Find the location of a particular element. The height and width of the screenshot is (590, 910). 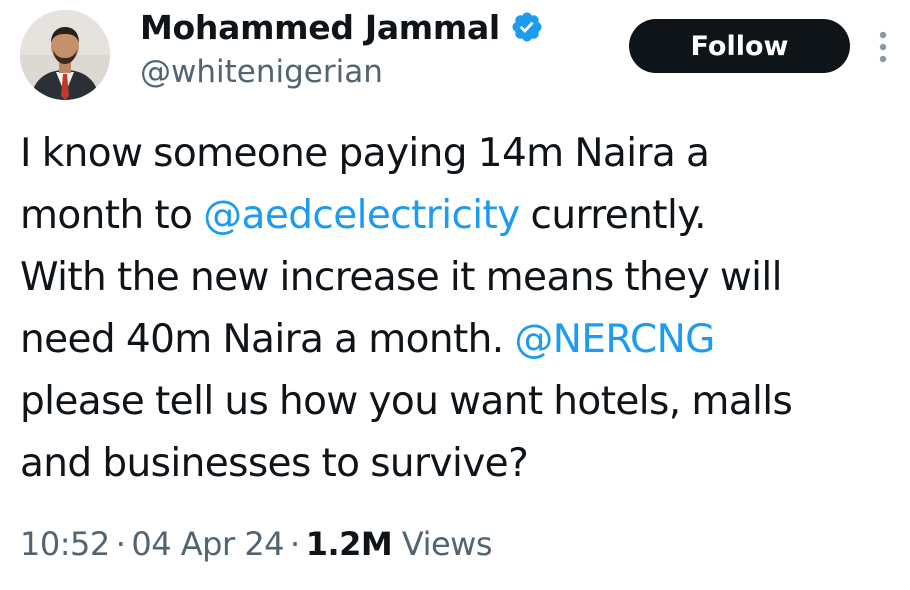

mention-link-nercng: @NERCNG is located at coordinates (614, 339).